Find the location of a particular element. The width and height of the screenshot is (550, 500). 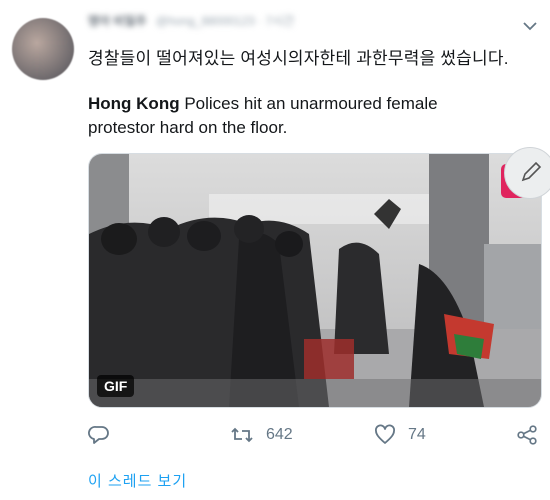

share-icon is located at coordinates (527, 435).